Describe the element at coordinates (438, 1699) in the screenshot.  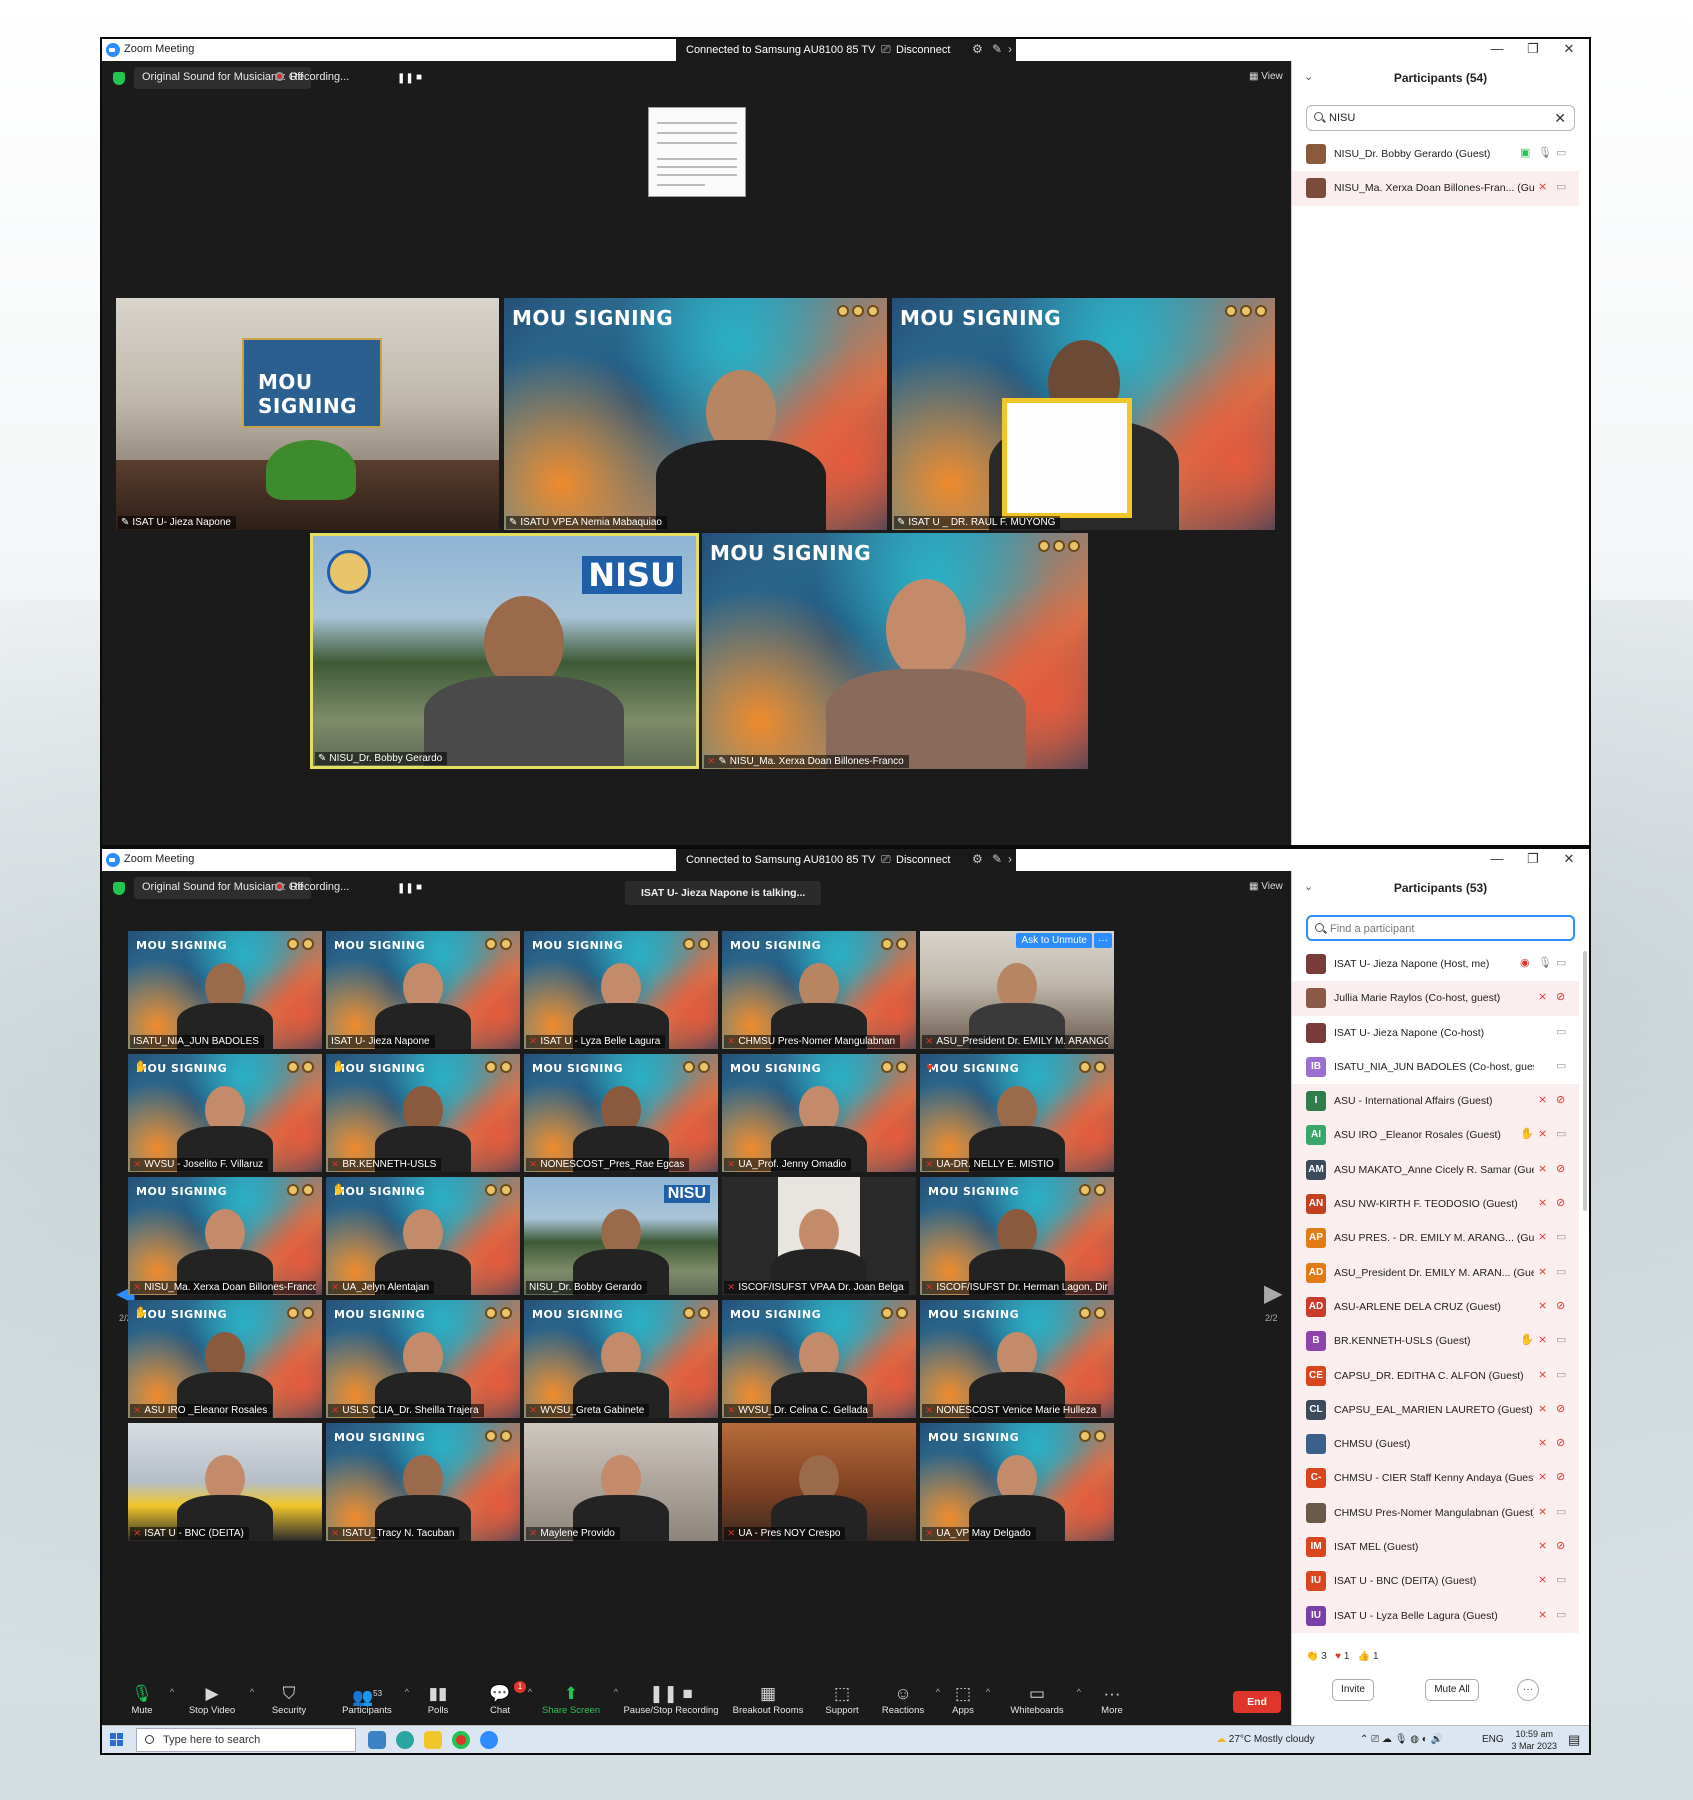
I see `polls-button: ▮▮ Polls` at that location.